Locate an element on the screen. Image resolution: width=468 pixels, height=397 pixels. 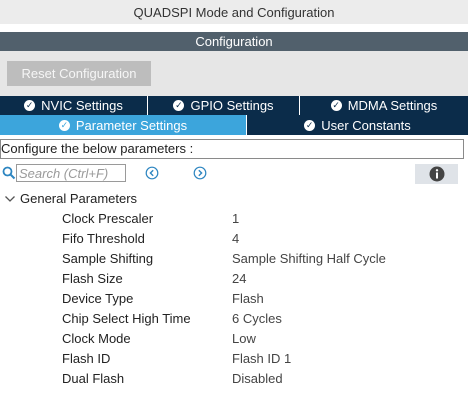
param-row-flash-size: Flash Size 24 is located at coordinates (234, 278).